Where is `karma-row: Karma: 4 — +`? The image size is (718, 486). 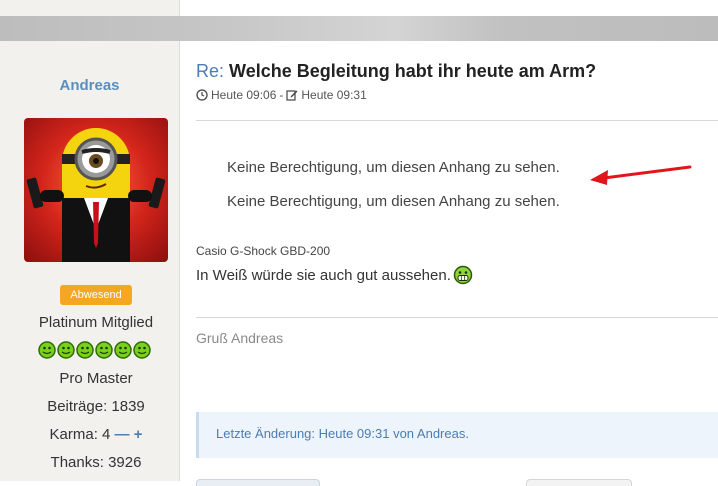 karma-row: Karma: 4 — + is located at coordinates (96, 434).